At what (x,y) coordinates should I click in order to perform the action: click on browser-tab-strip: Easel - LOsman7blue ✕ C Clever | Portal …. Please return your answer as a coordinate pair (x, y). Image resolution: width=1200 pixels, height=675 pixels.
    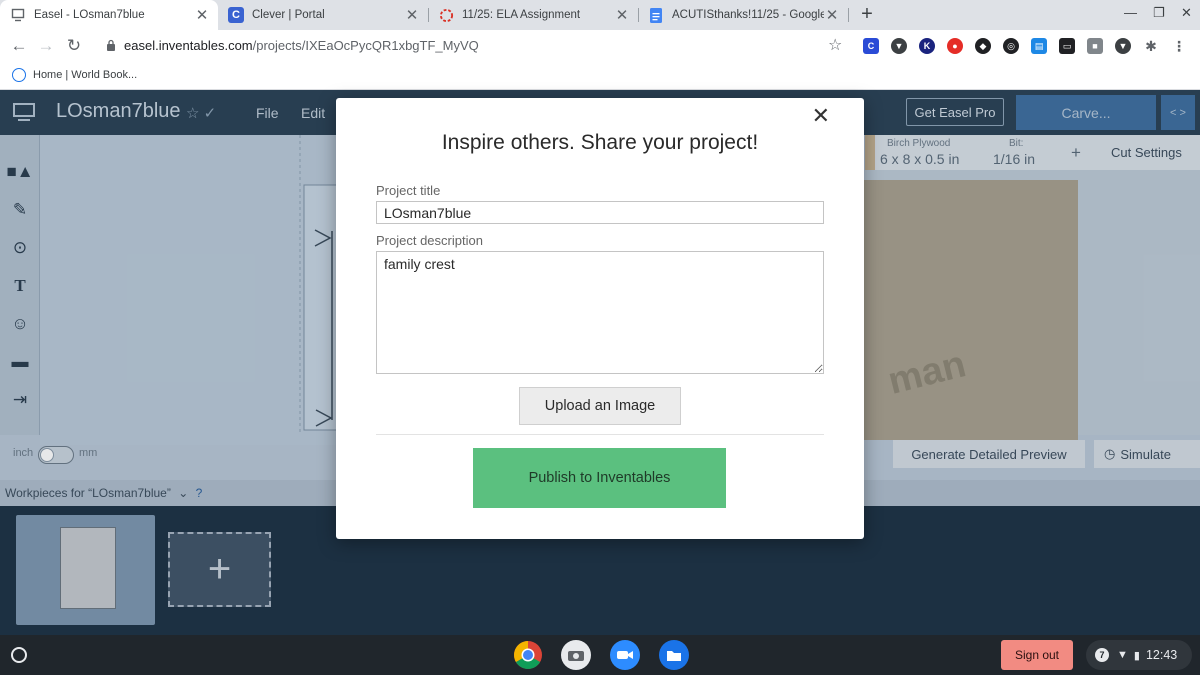
    Looking at the image, I should click on (600, 15).